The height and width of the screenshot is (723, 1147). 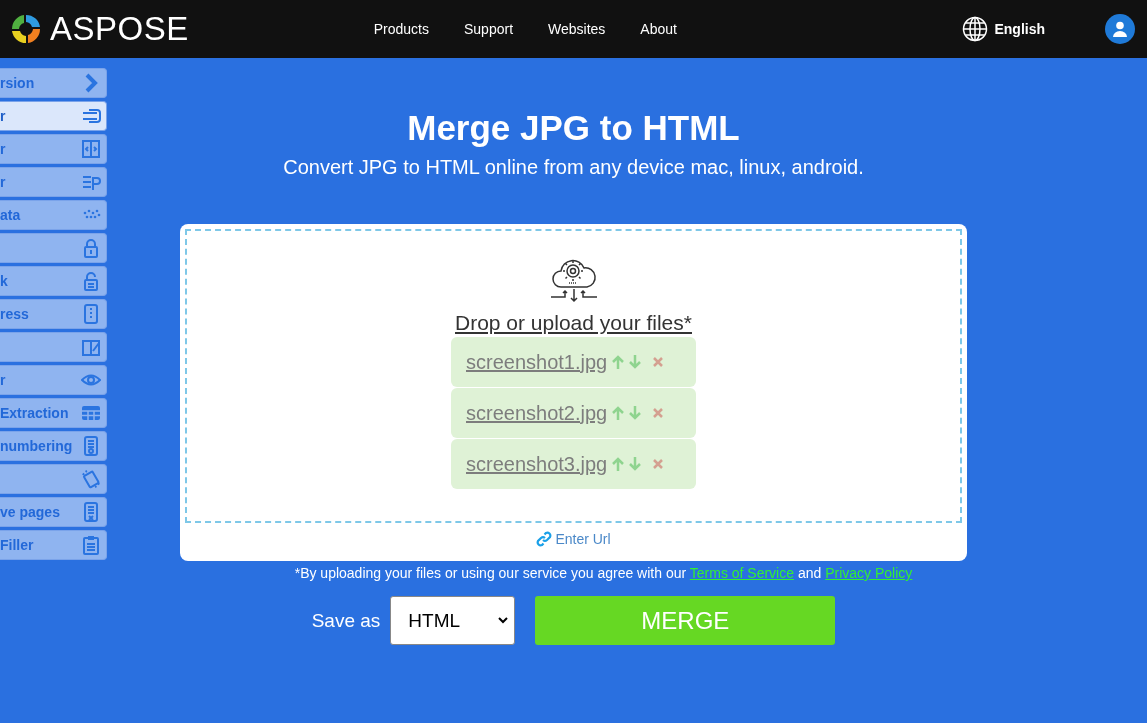 I want to click on language-selector: English, so click(x=1019, y=29).